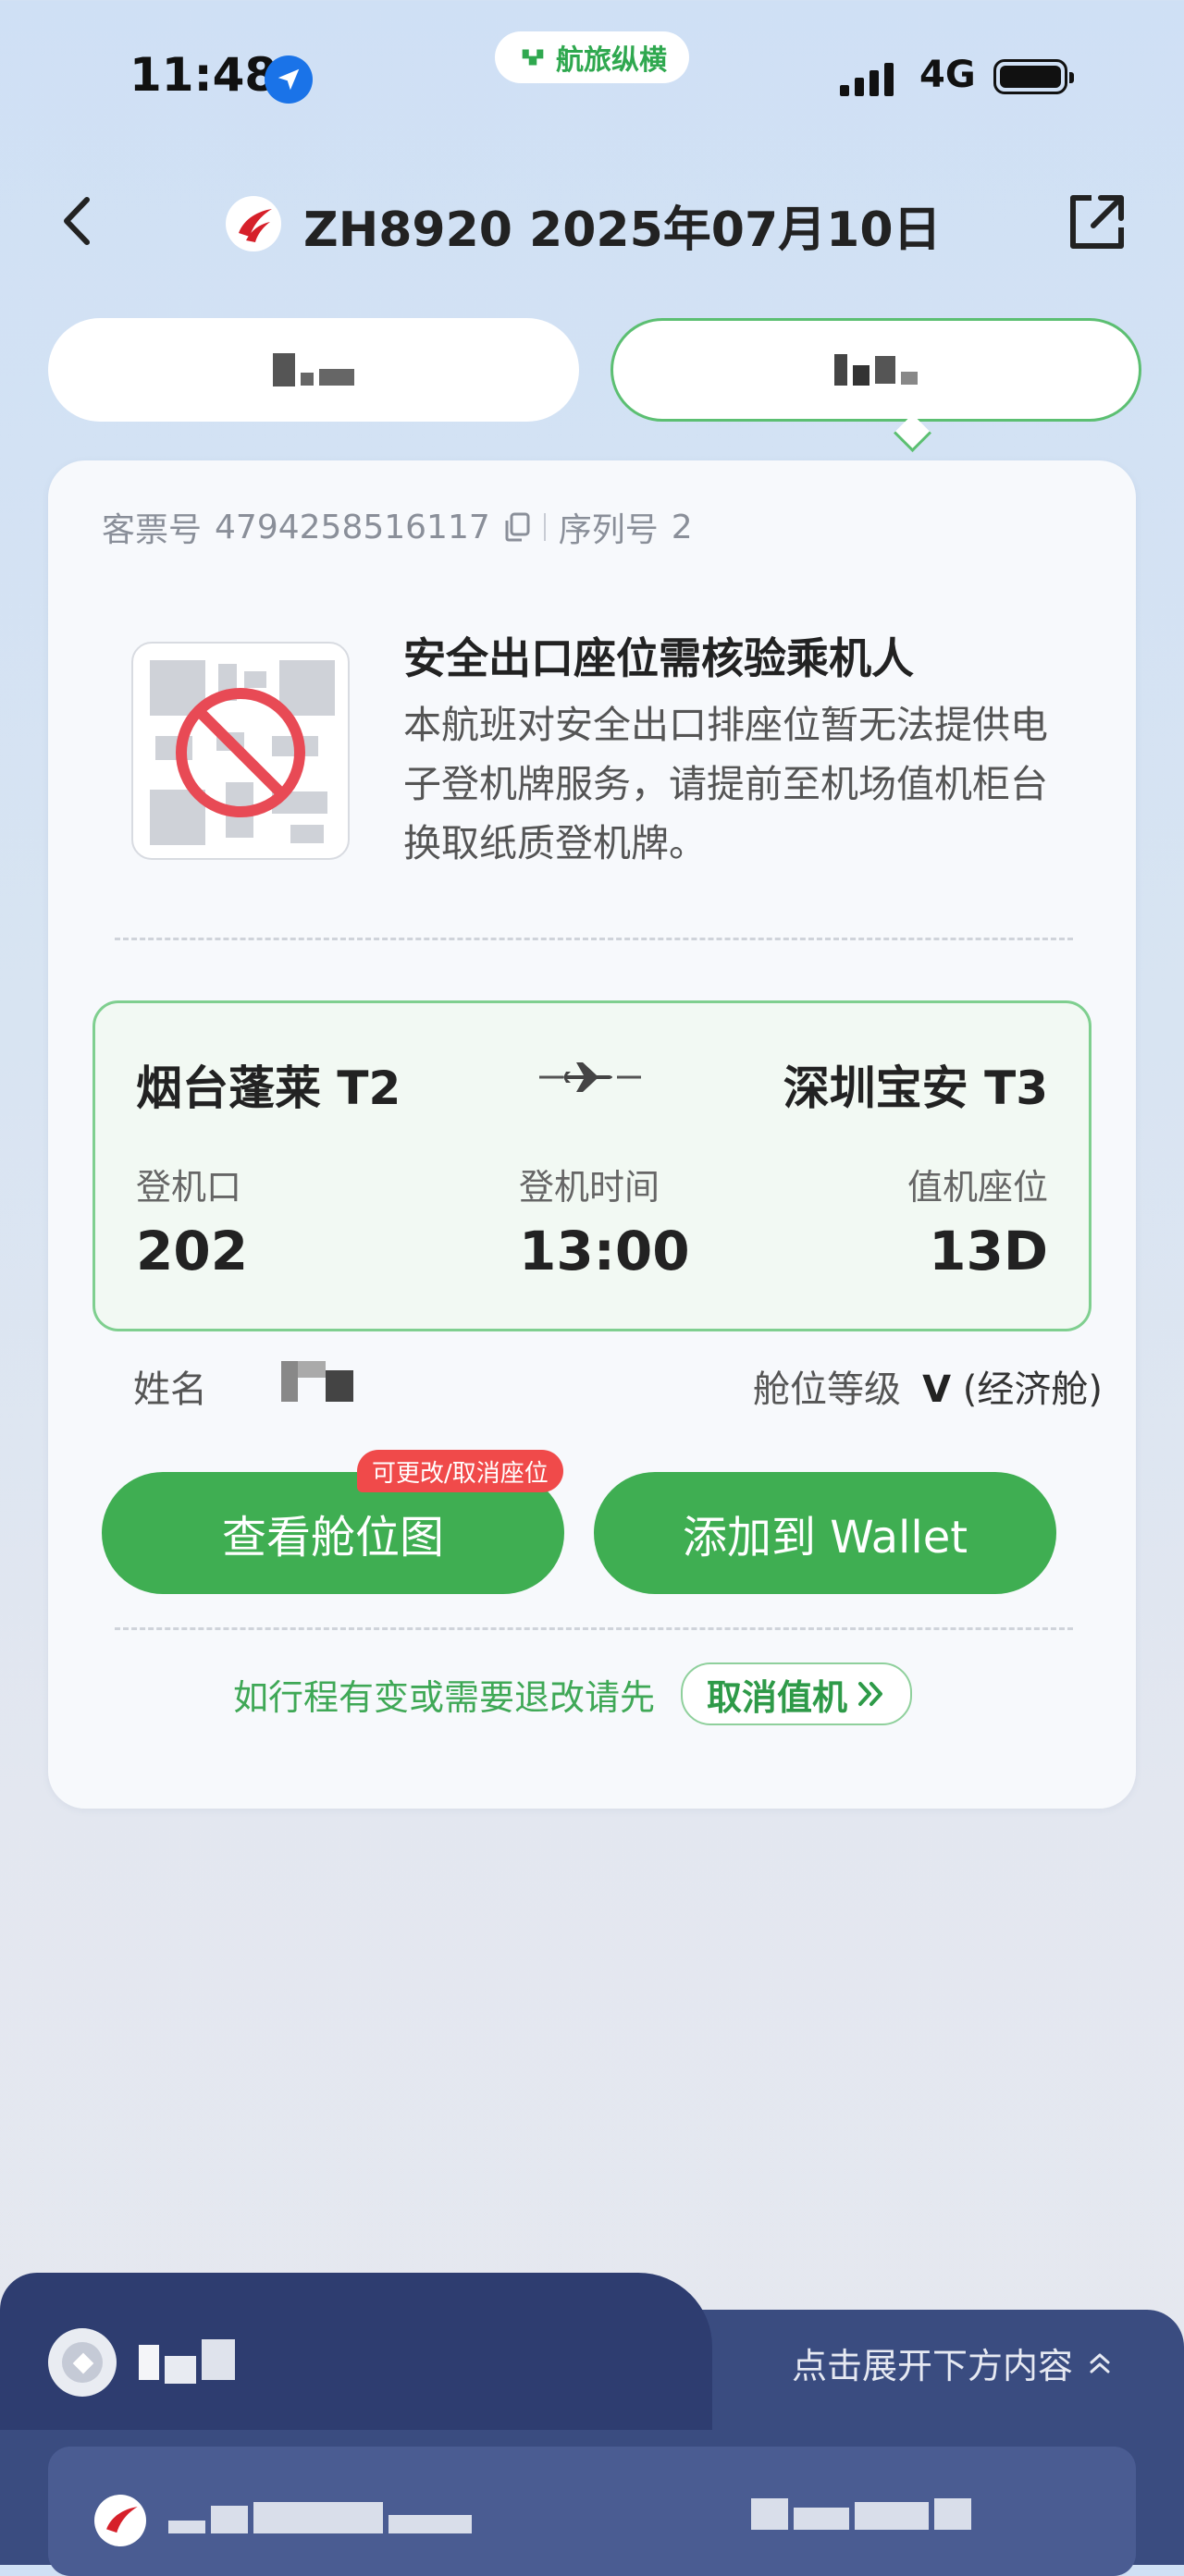 This screenshot has width=1184, height=2576. I want to click on share-external-icon, so click(1097, 222).